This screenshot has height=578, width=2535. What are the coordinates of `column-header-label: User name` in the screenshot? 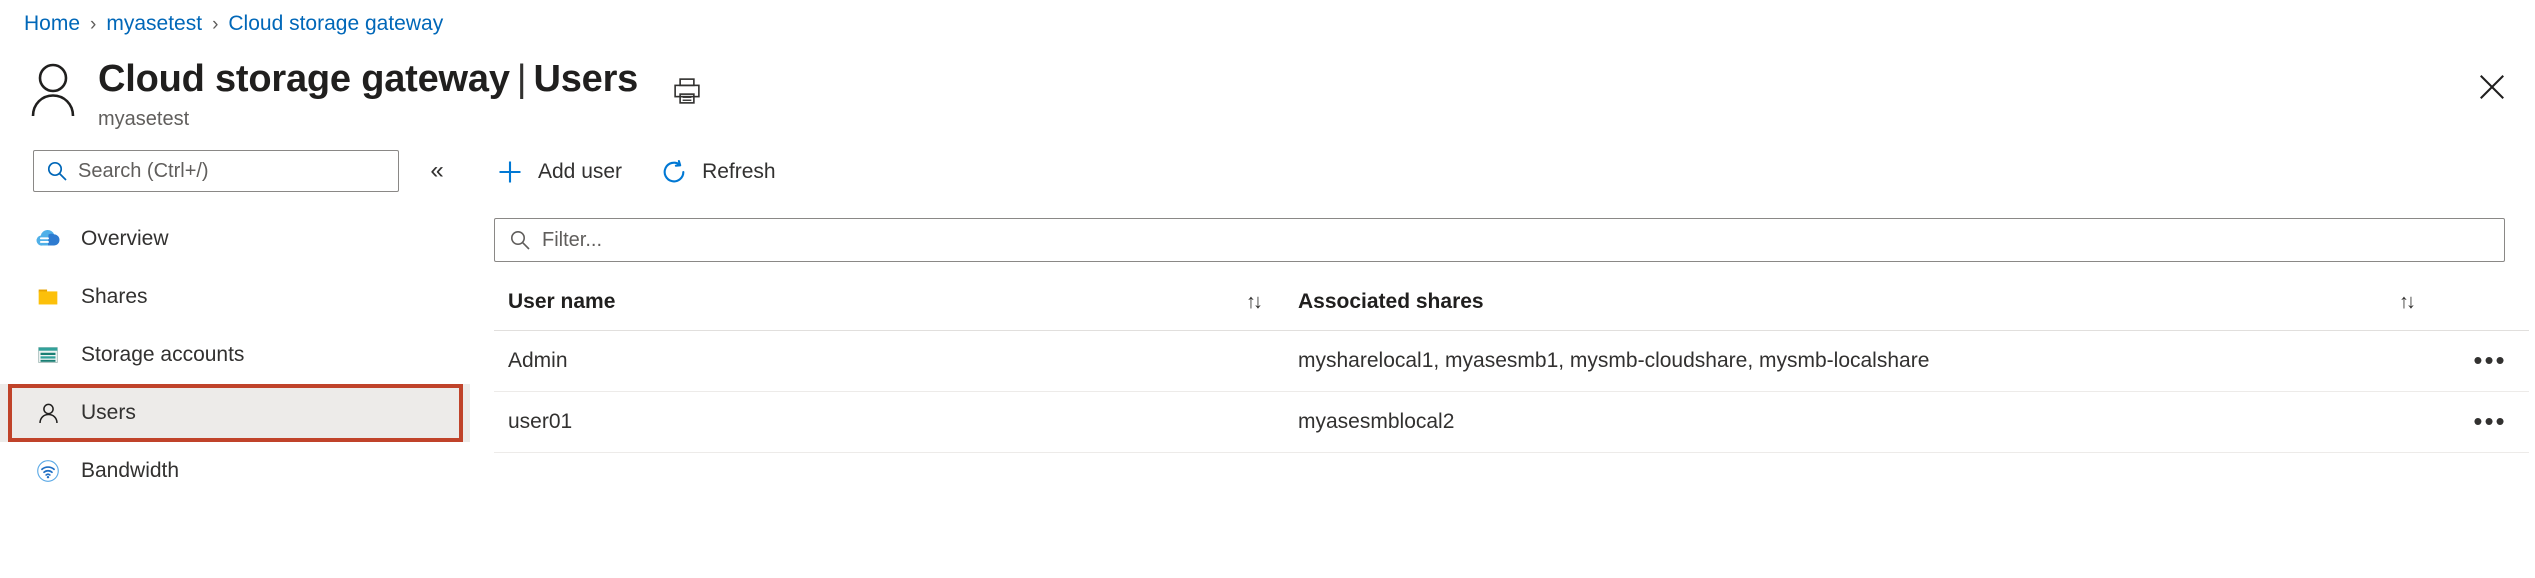 It's located at (562, 301).